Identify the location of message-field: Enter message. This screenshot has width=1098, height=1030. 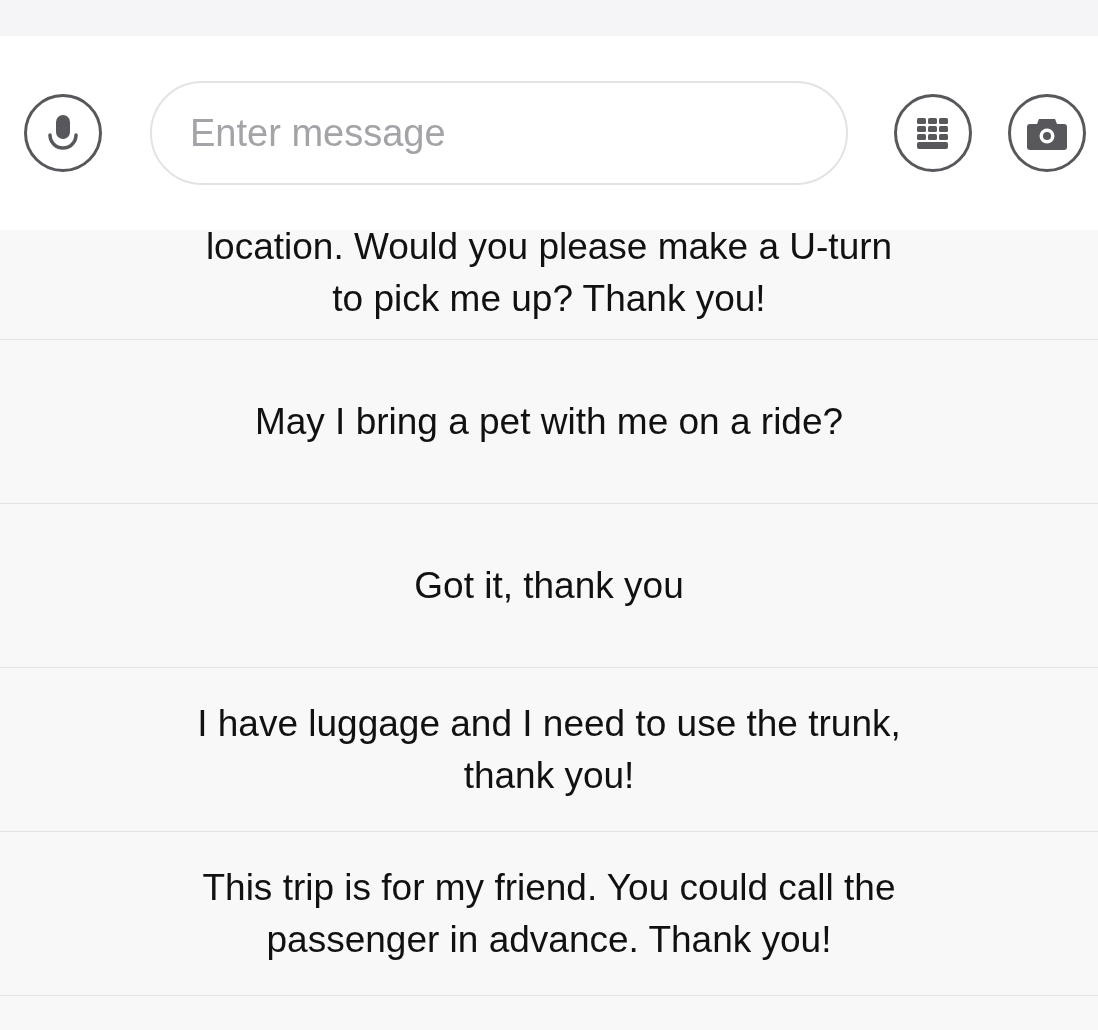
(499, 133).